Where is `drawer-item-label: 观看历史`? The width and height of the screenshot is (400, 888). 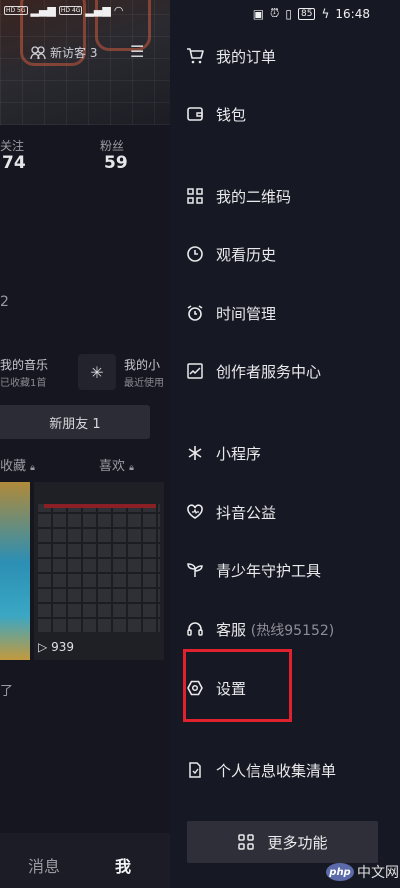 drawer-item-label: 观看历史 is located at coordinates (246, 254).